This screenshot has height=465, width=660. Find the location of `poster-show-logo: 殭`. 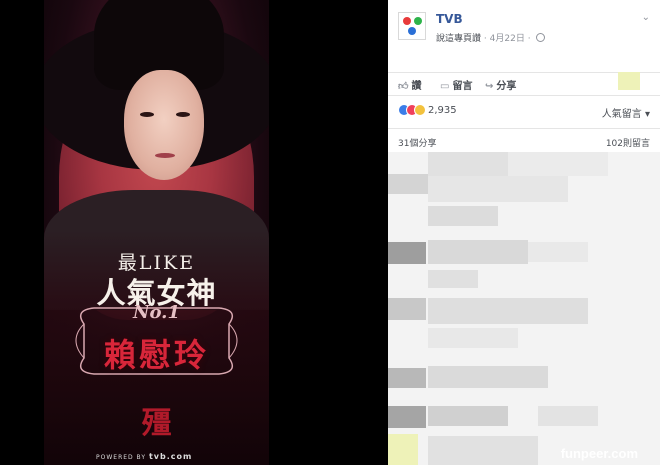

poster-show-logo: 殭 is located at coordinates (156, 423).